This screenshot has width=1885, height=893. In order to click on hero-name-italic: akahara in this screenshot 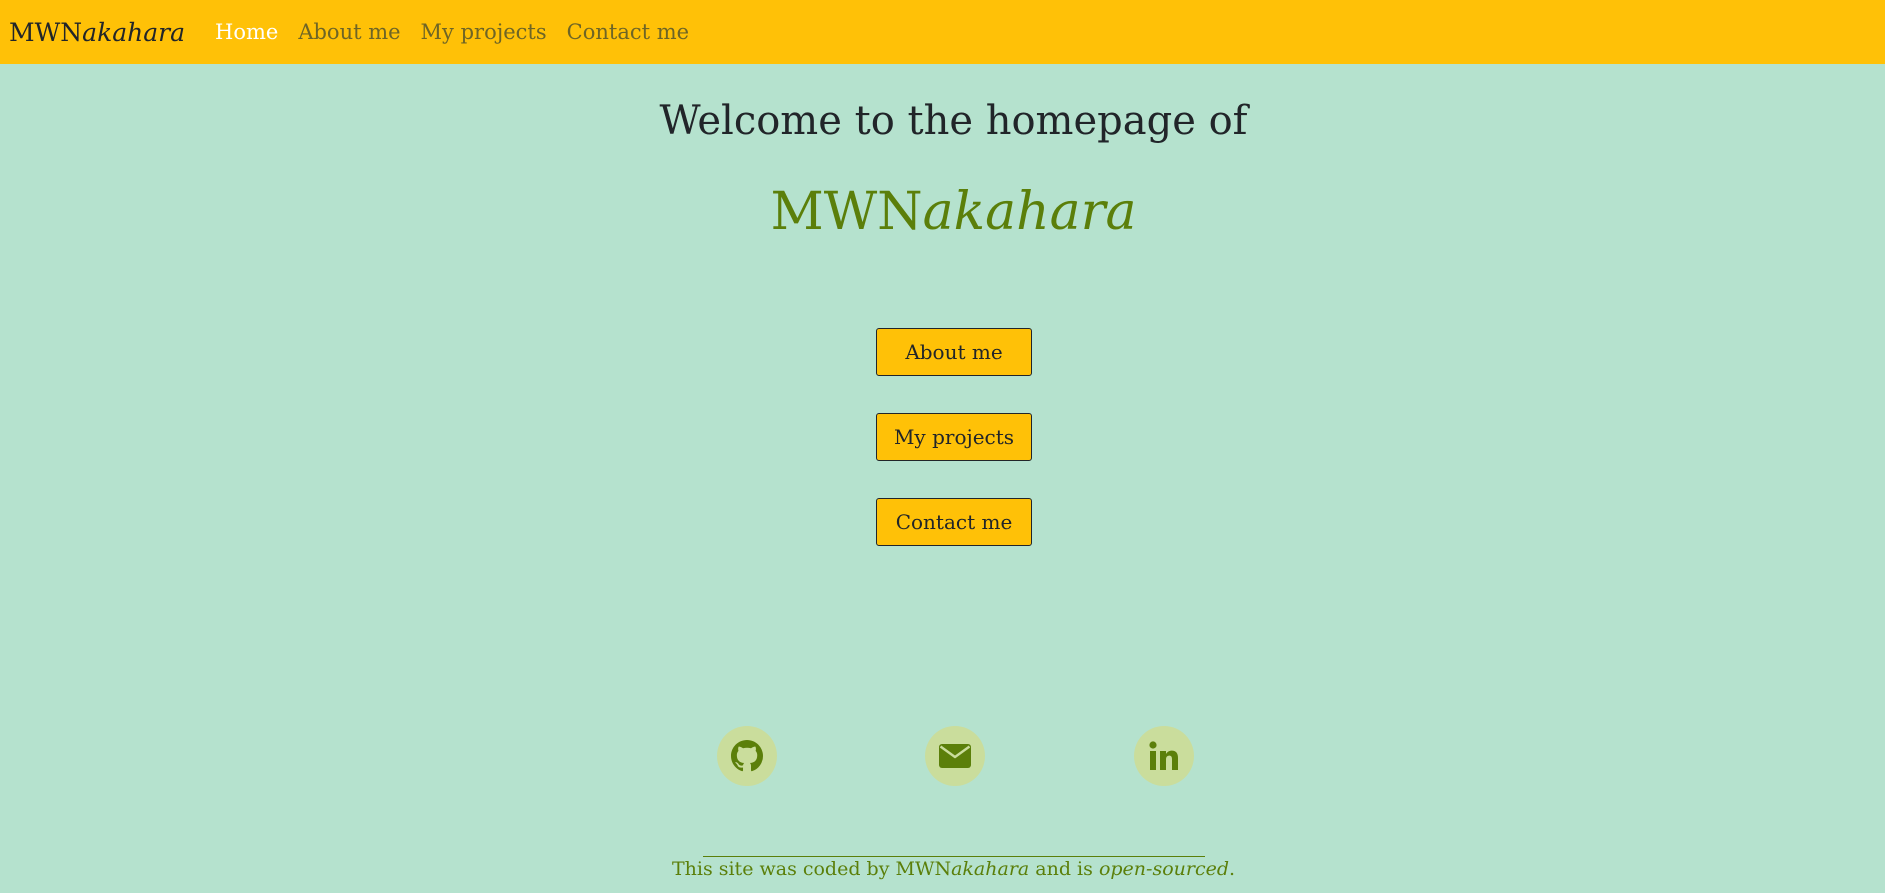, I will do `click(1029, 212)`.